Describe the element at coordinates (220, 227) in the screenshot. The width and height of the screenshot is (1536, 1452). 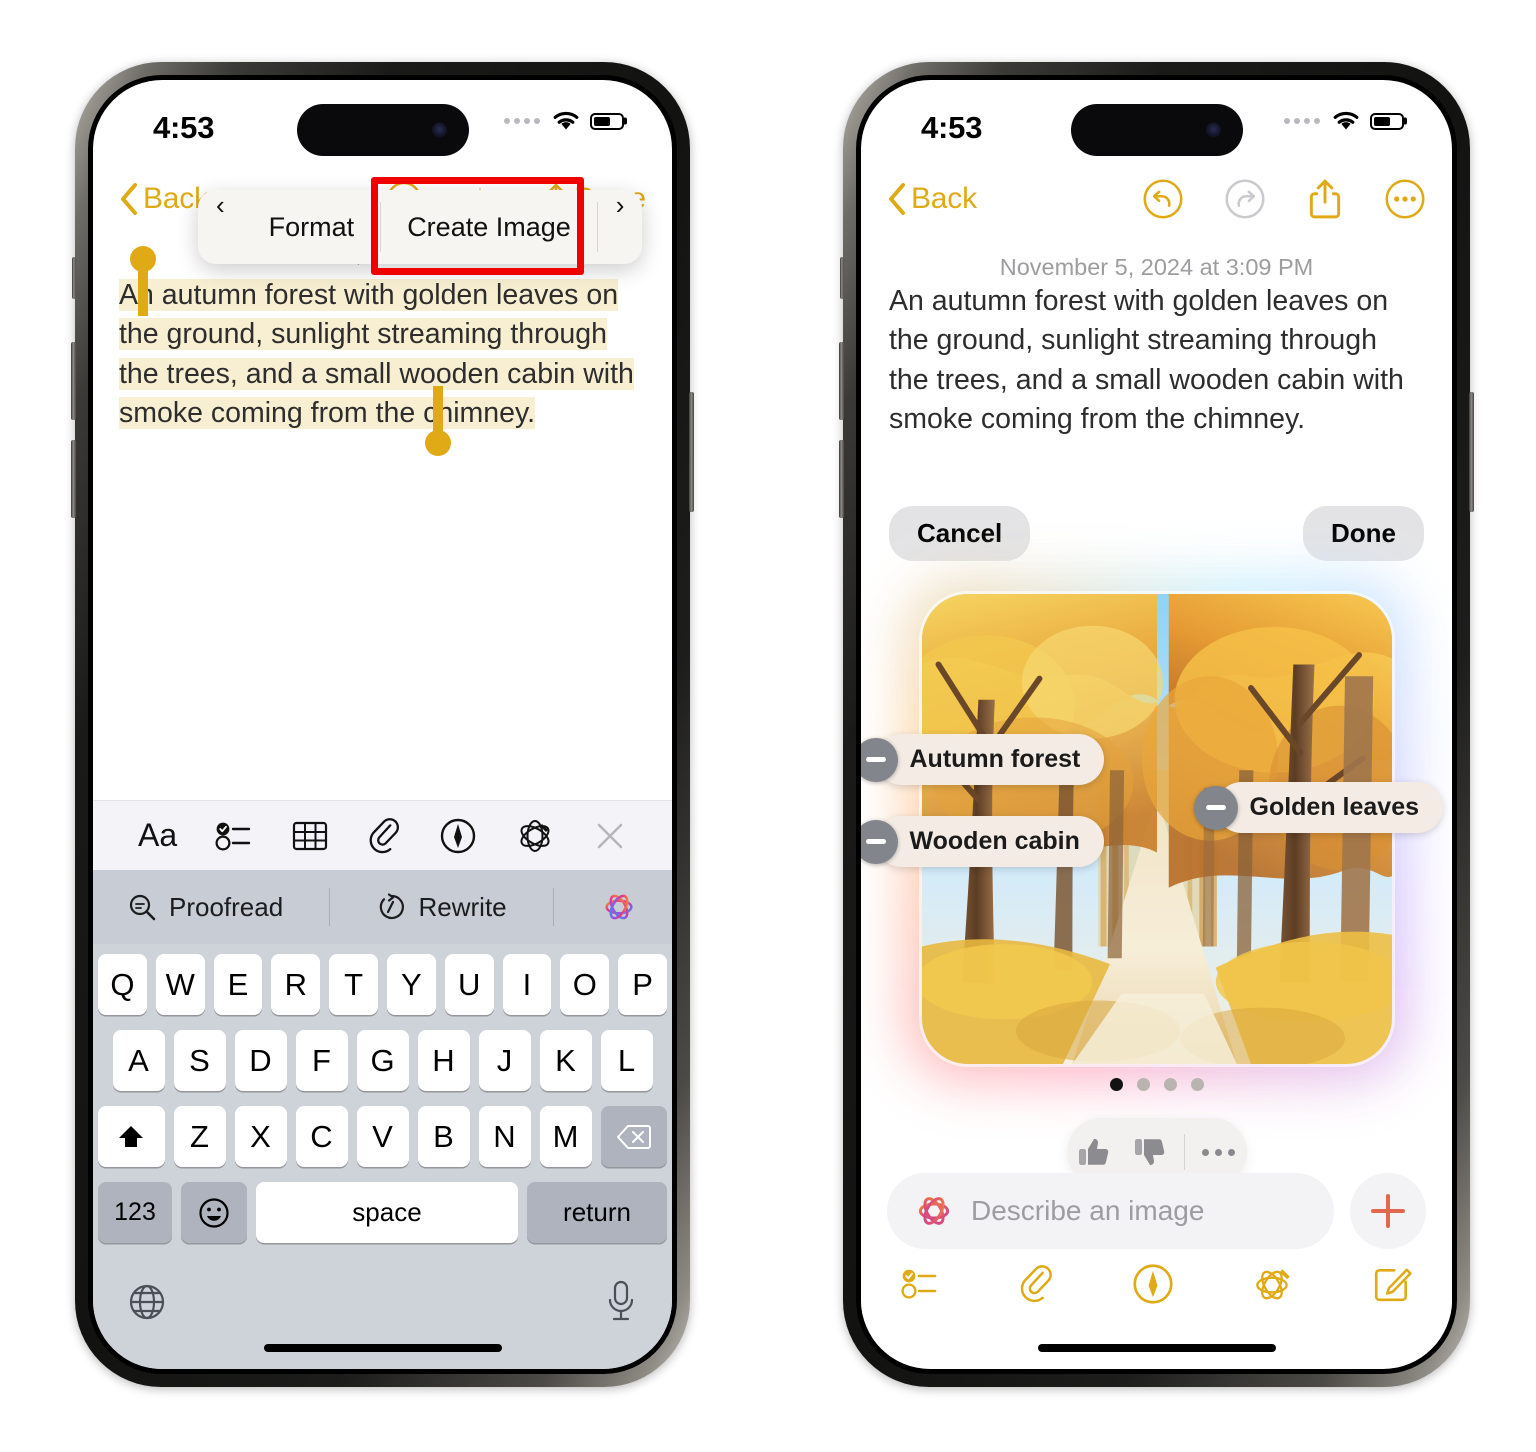
I see `popup-prev-button: ‹` at that location.